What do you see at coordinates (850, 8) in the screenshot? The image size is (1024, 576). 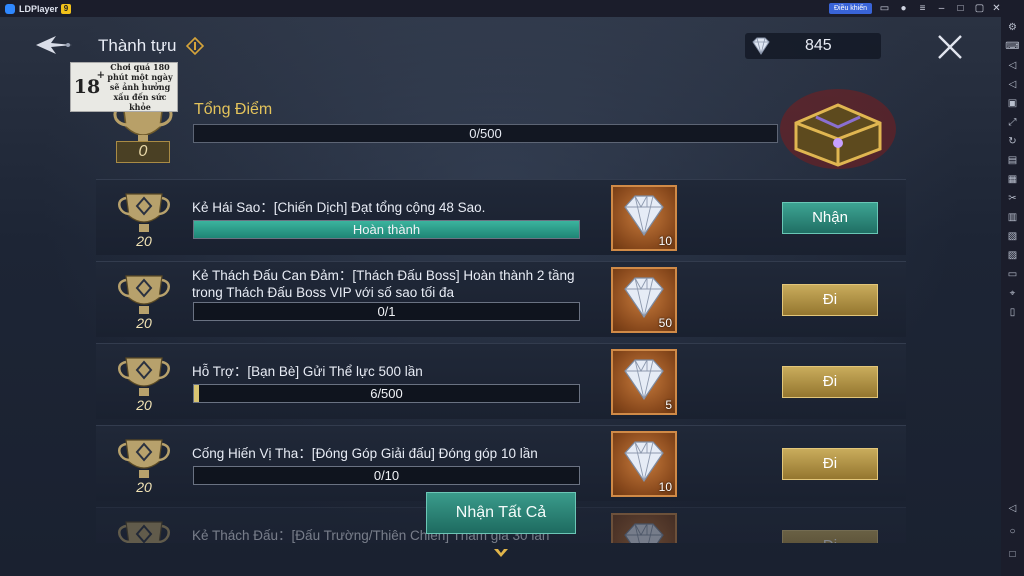 I see `remote-control-button: Điều khiển` at bounding box center [850, 8].